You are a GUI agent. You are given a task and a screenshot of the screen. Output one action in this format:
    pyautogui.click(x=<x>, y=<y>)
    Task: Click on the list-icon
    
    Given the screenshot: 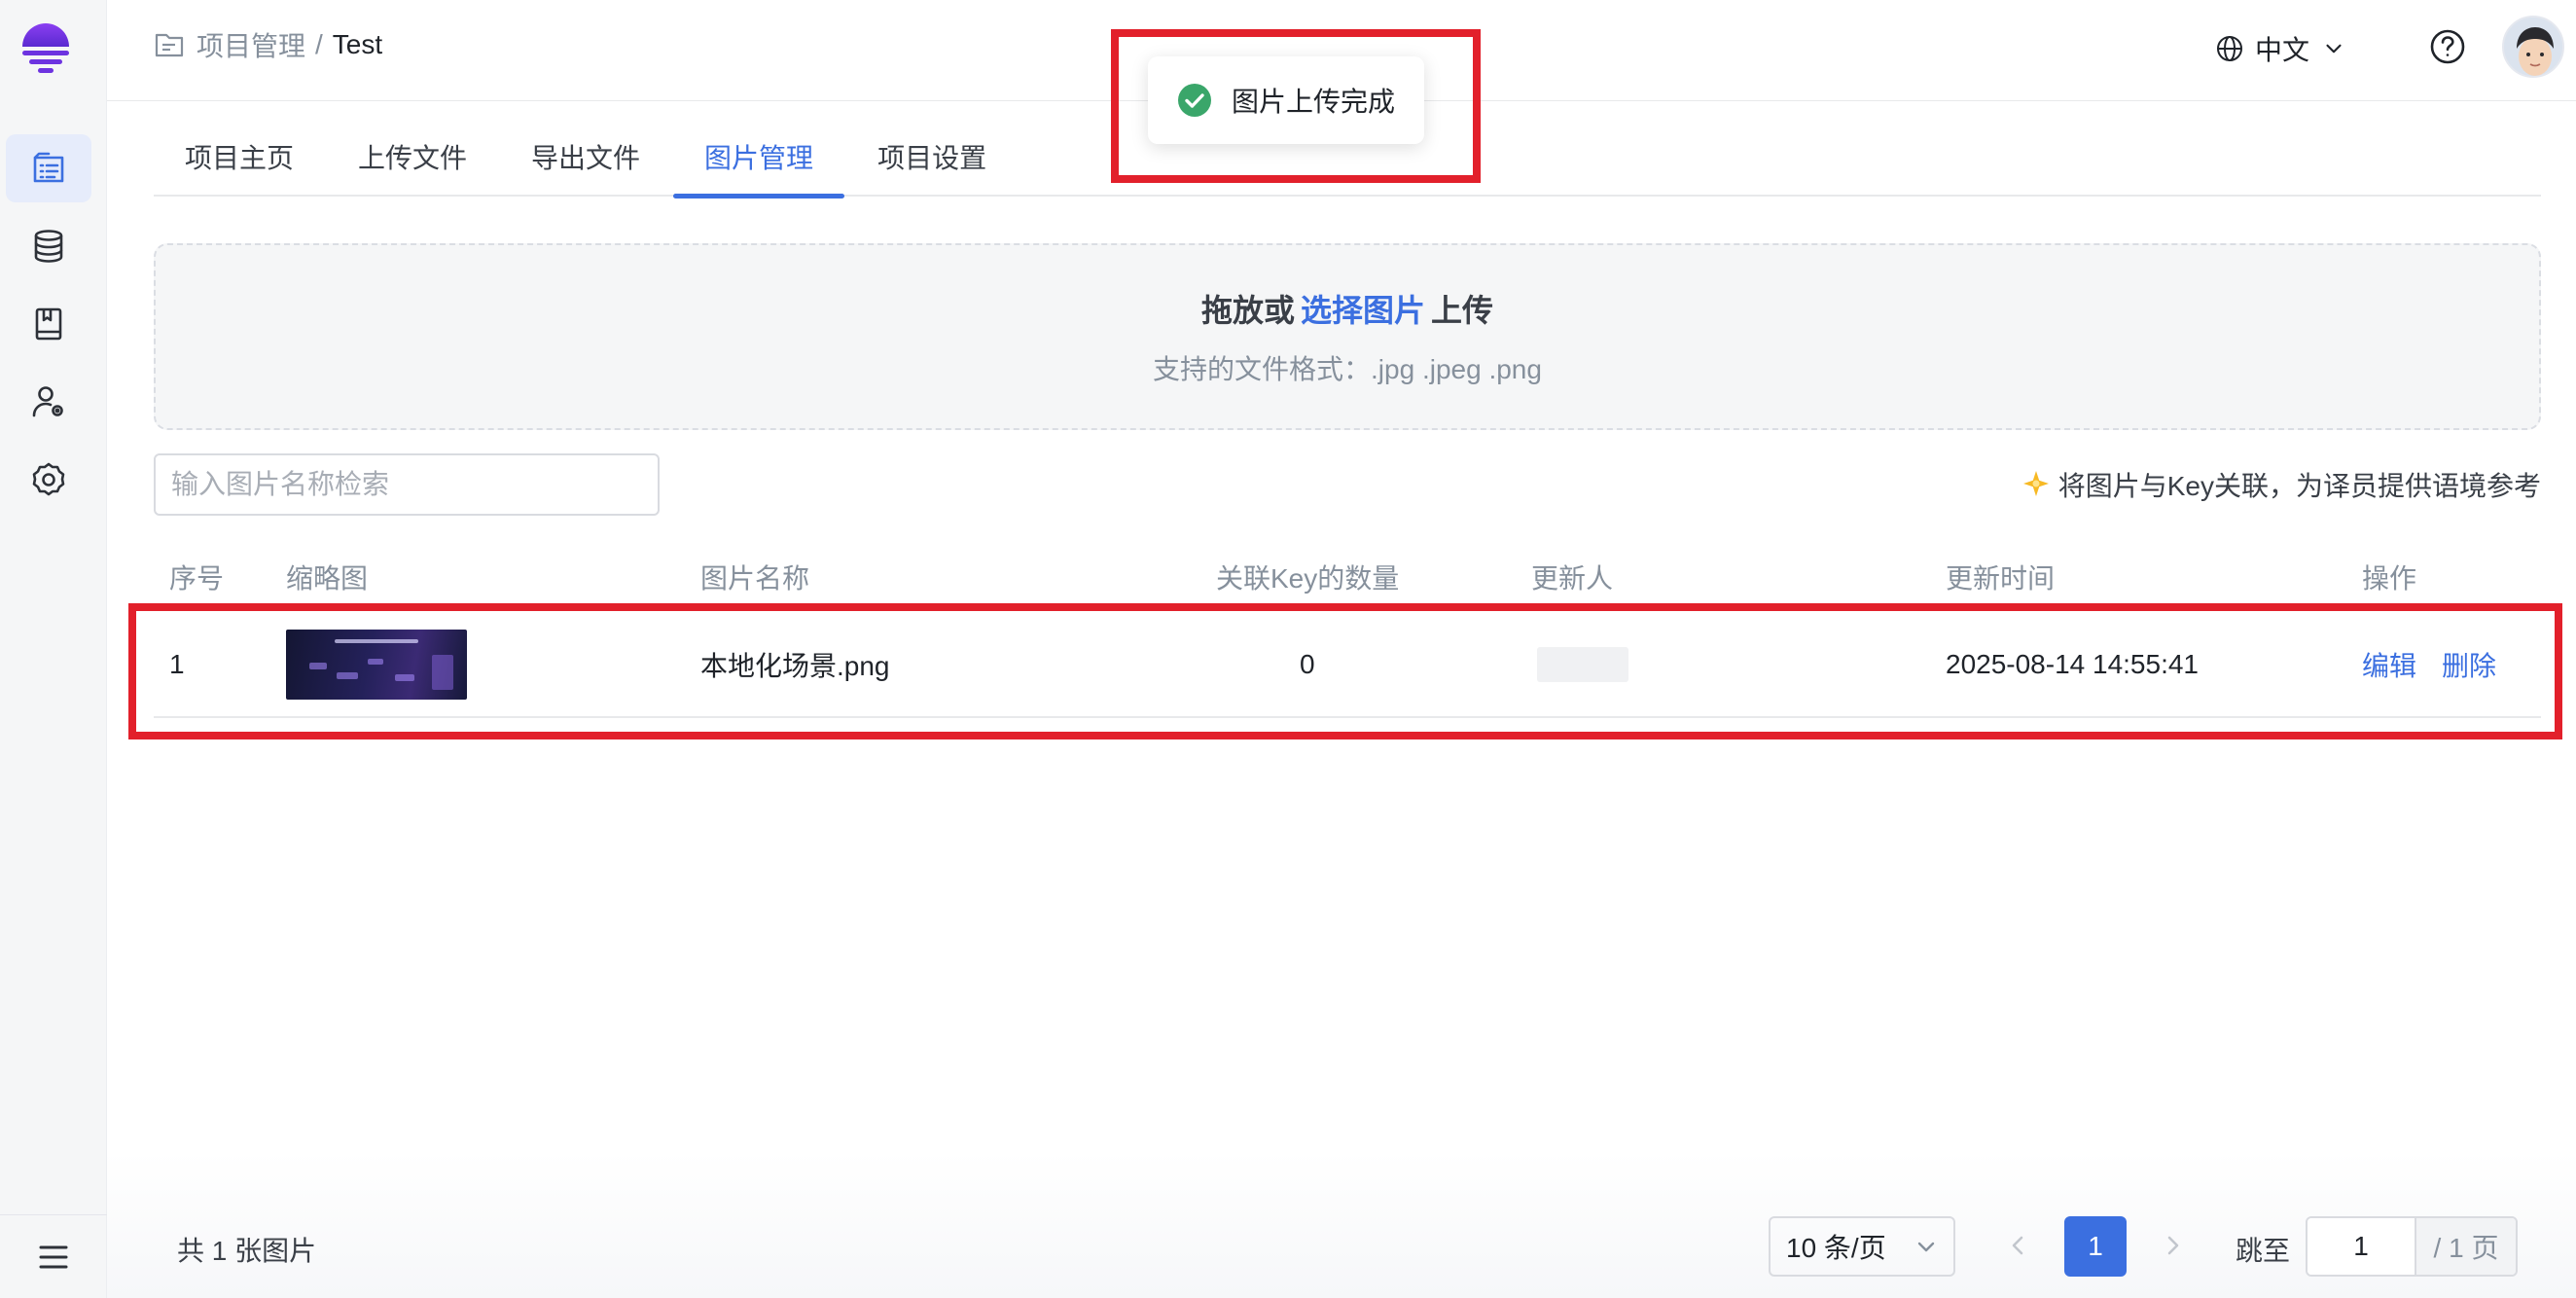 What is the action you would take?
    pyautogui.click(x=48, y=167)
    